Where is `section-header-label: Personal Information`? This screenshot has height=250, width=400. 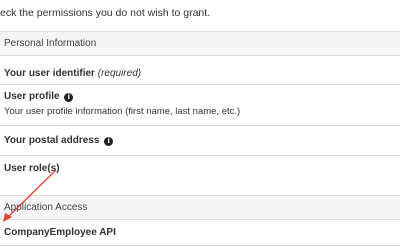 section-header-label: Personal Information is located at coordinates (50, 43).